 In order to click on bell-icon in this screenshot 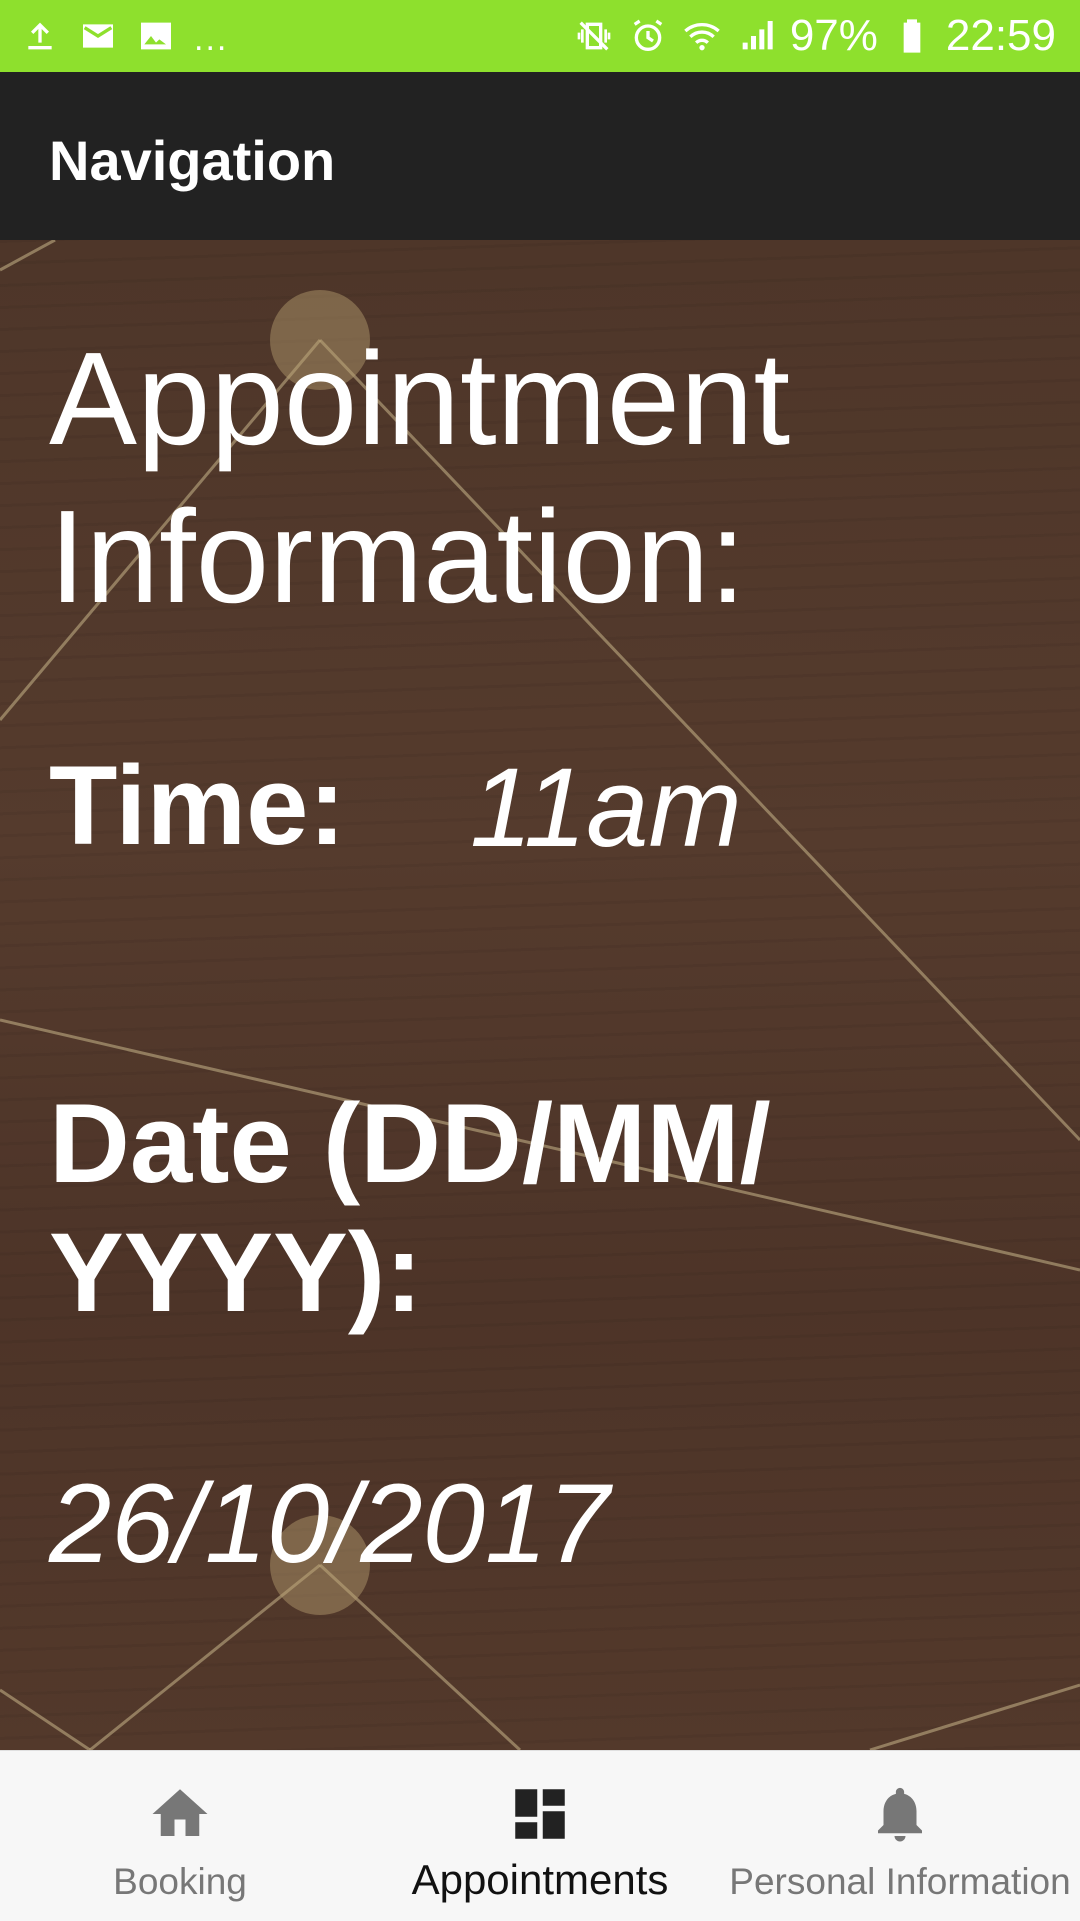, I will do `click(900, 1814)`.